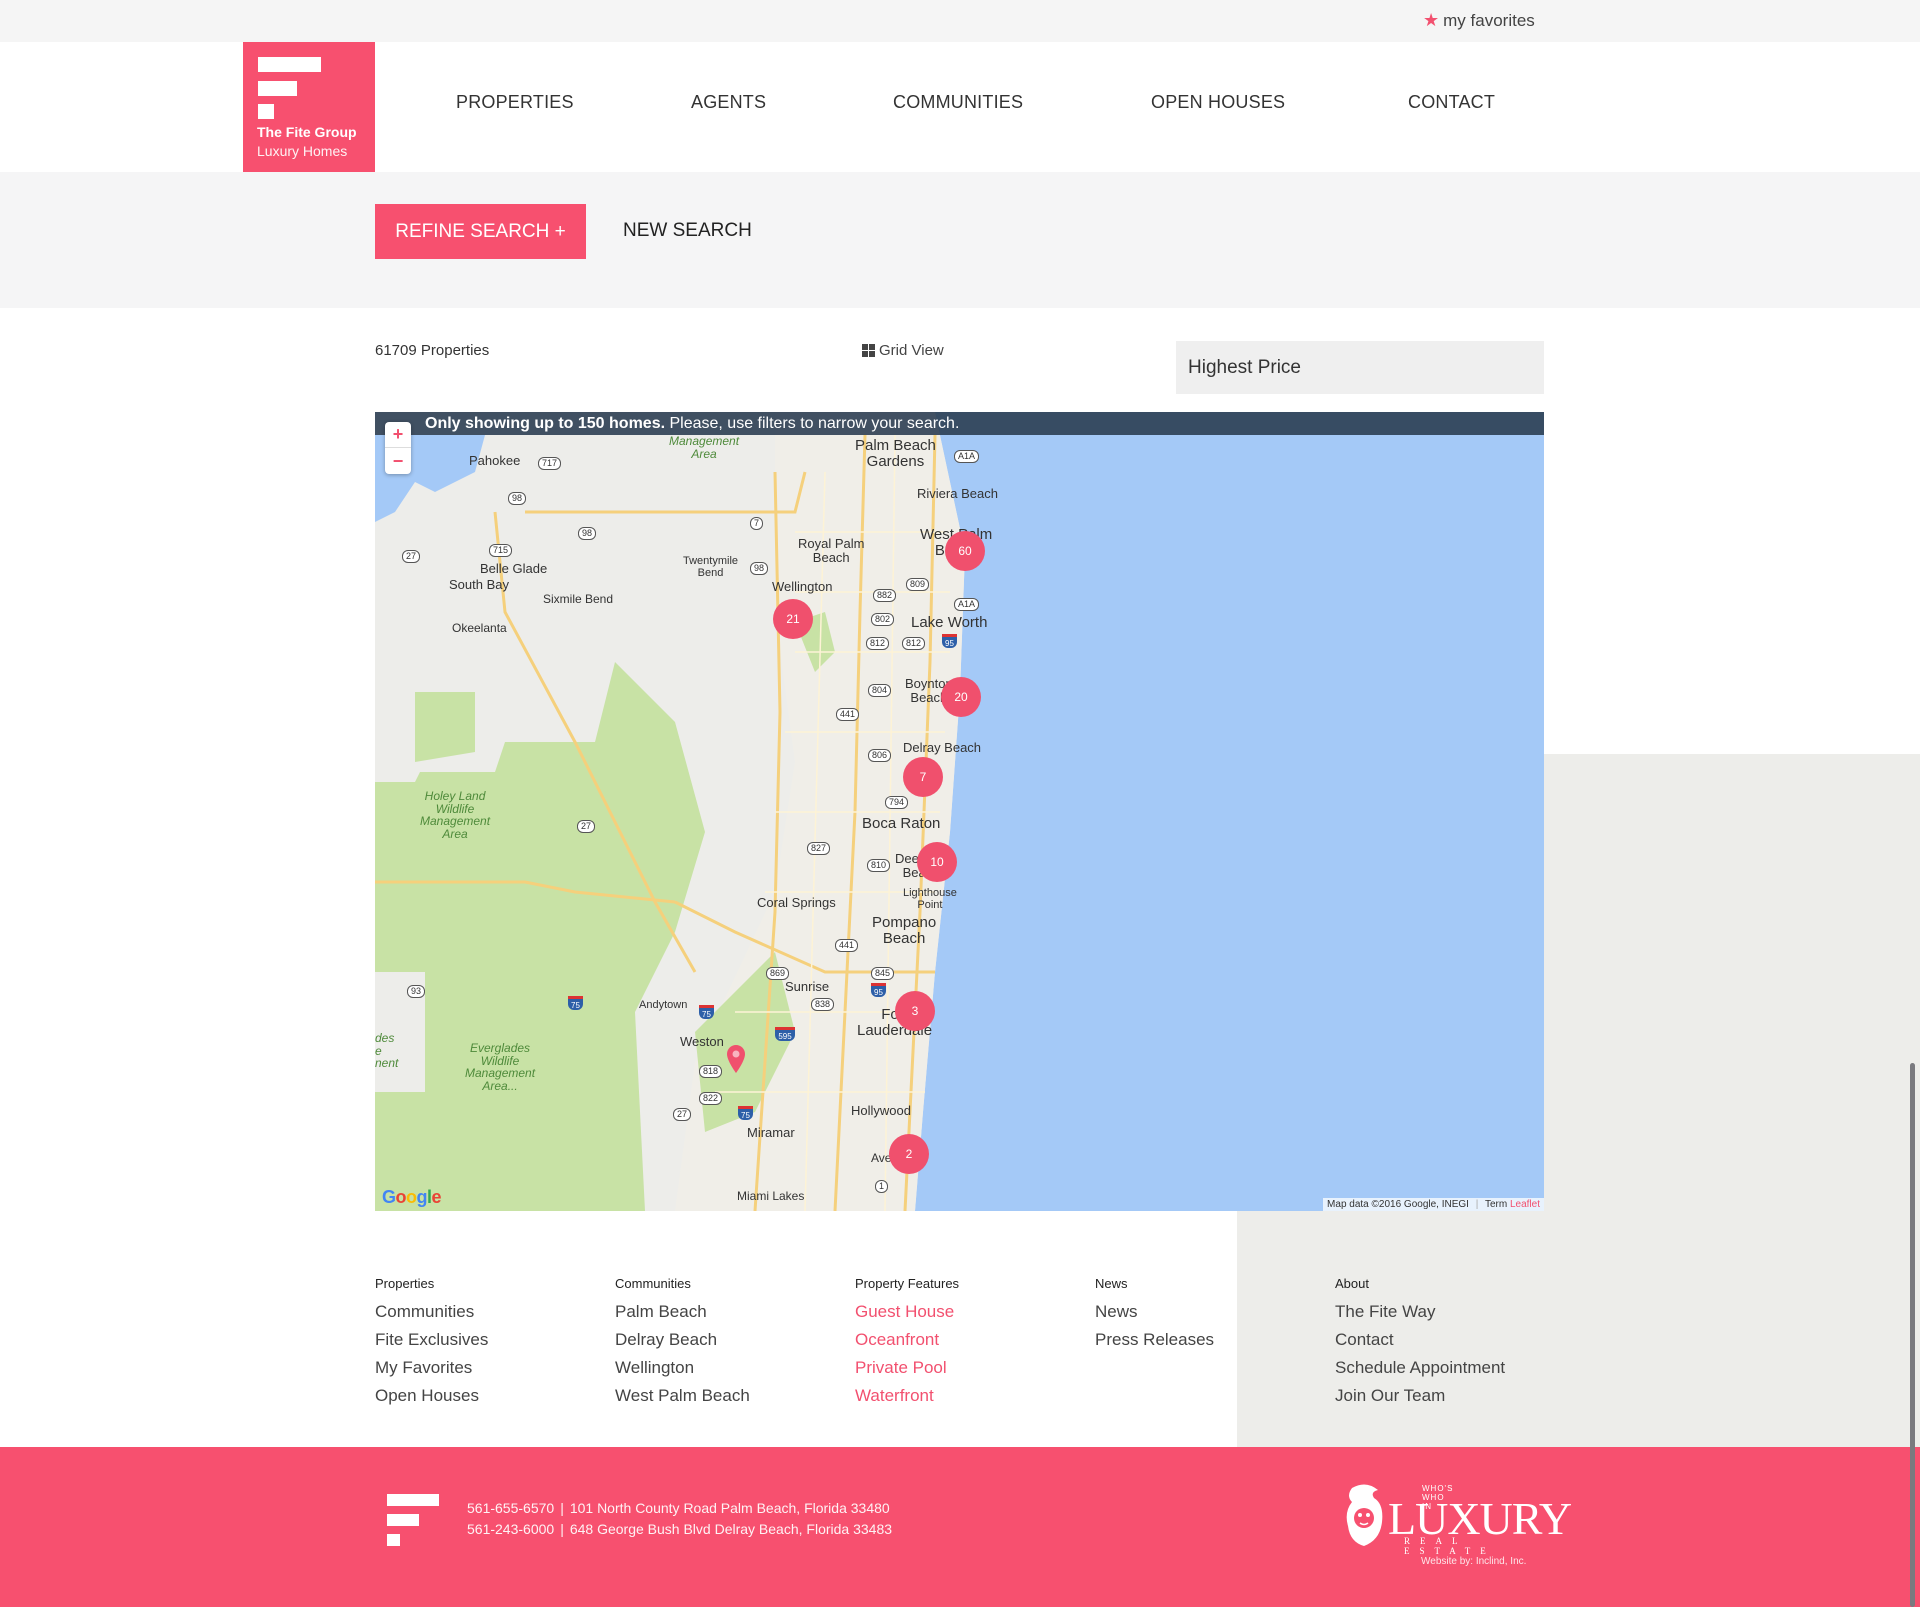  I want to click on interstate-75-shield: 75, so click(706, 1012).